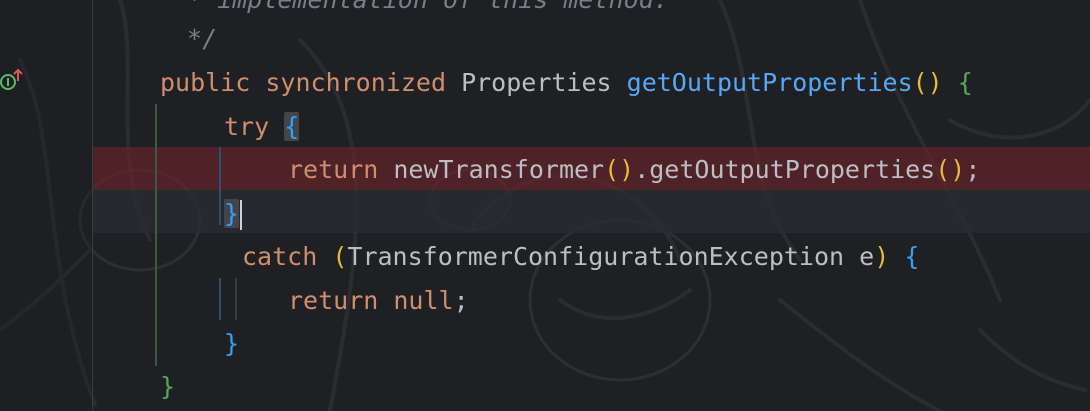 This screenshot has width=1090, height=411. I want to click on method-close-line: }, so click(167, 386).